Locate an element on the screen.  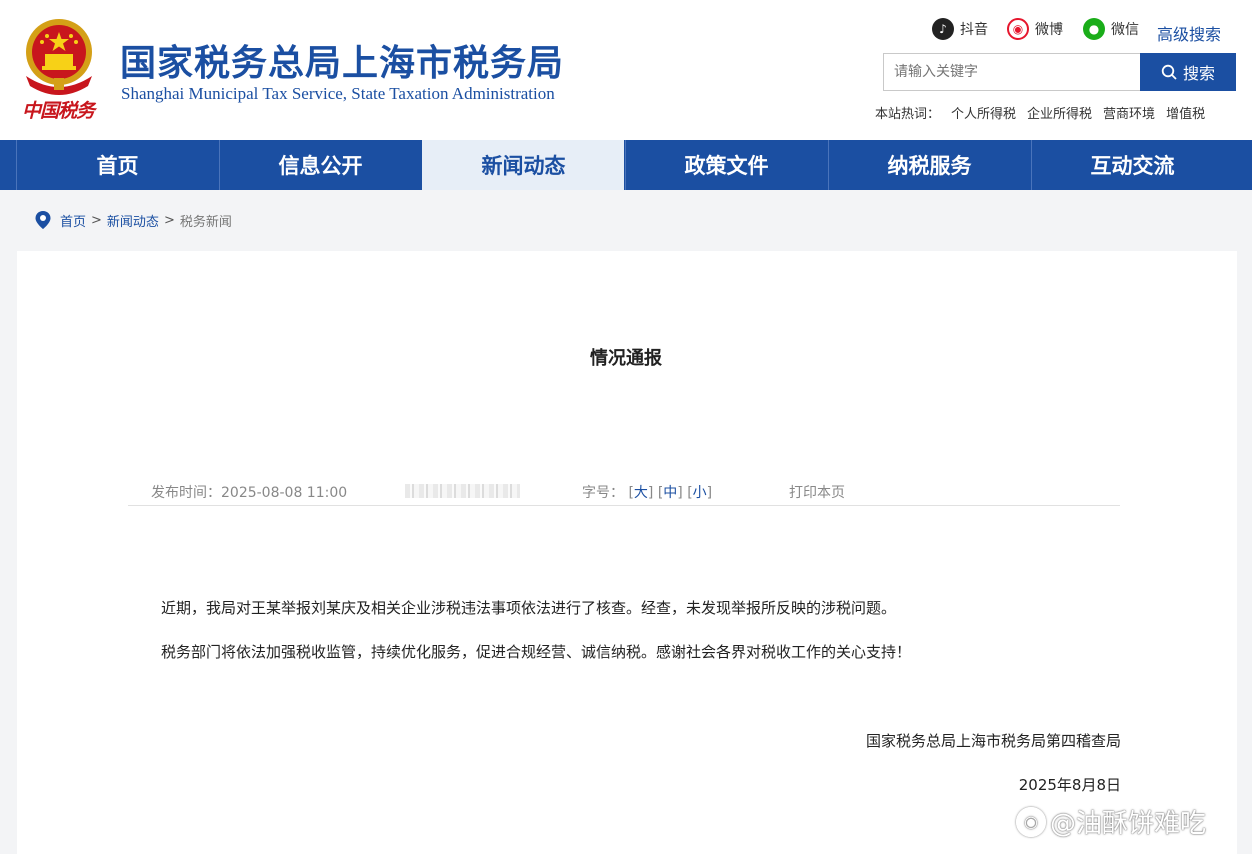
location-pin-icon is located at coordinates (43, 220).